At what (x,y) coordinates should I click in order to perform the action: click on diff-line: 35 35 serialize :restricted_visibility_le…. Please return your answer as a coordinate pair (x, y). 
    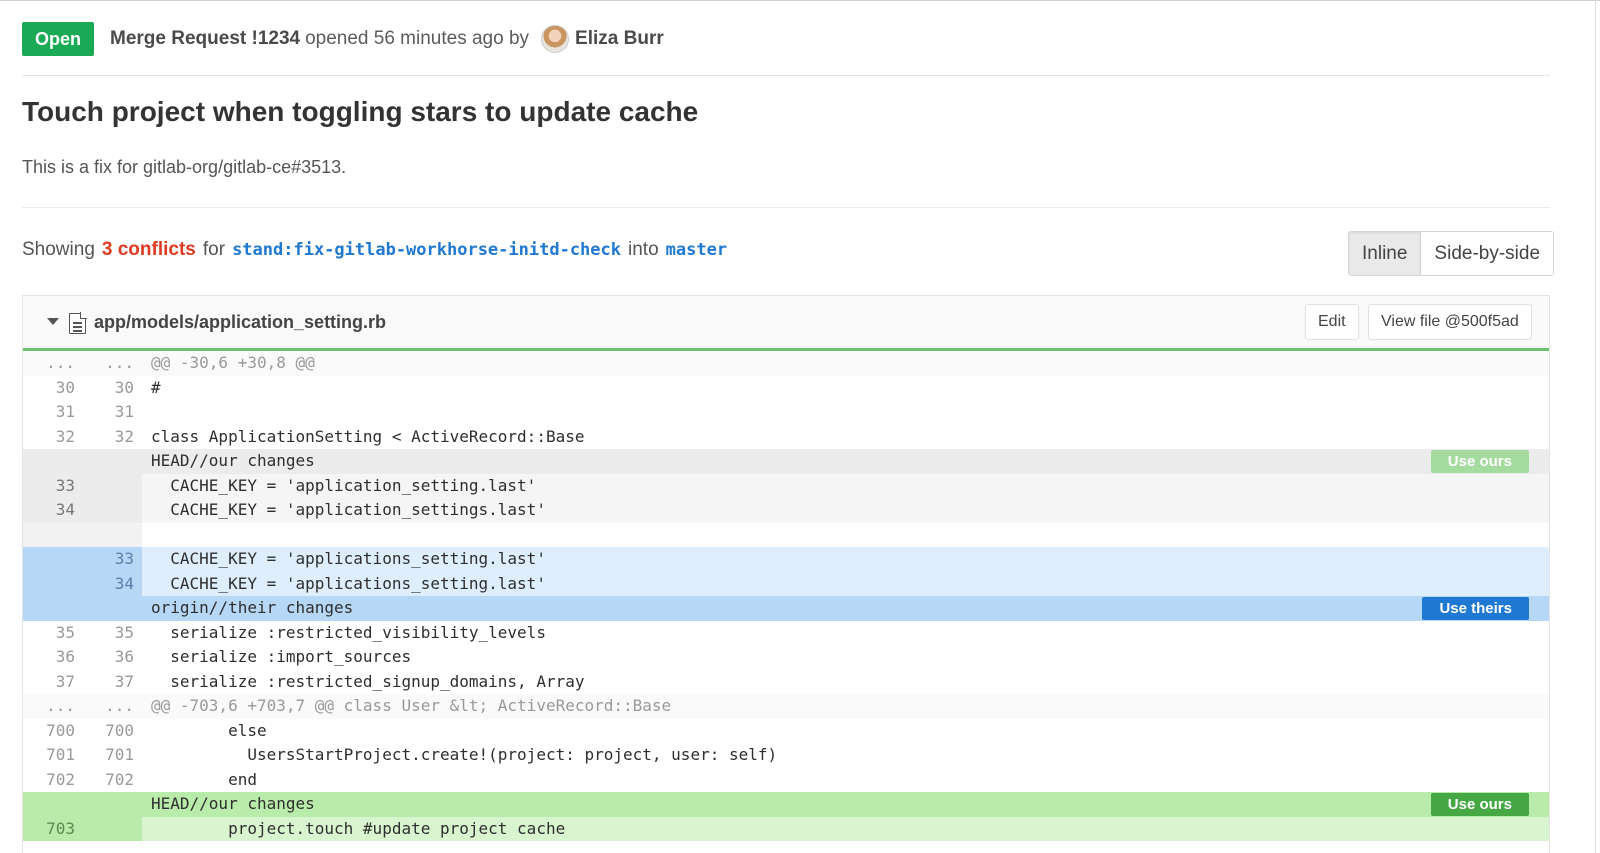
    Looking at the image, I should click on (786, 633).